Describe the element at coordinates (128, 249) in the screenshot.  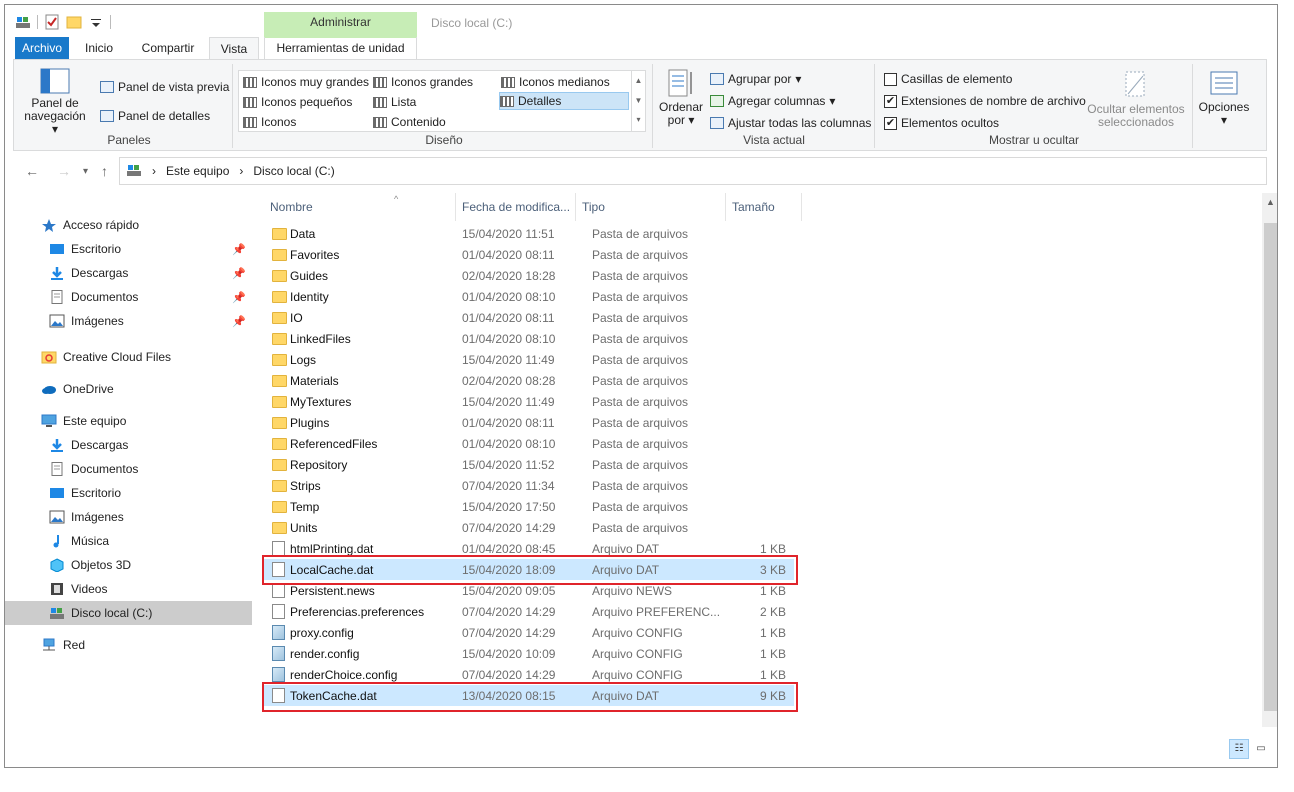
I see `sidebar-item-escritorio: Escritorio 📌` at that location.